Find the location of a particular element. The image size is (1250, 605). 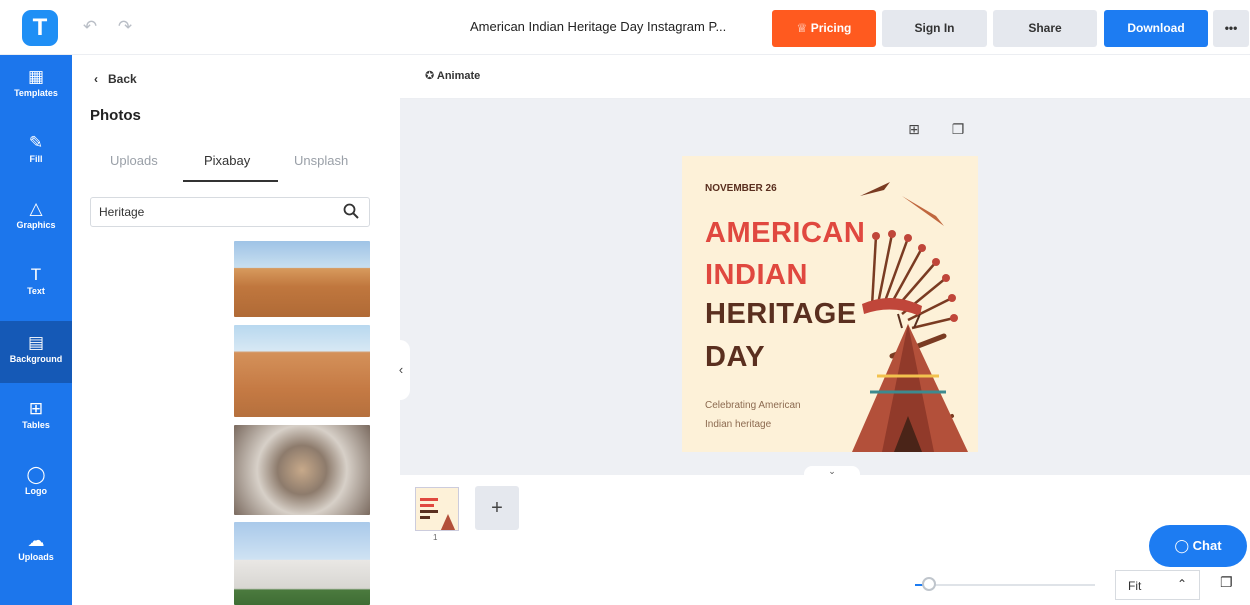

chevron-down-icon: ⌄ is located at coordinates (832, 473).